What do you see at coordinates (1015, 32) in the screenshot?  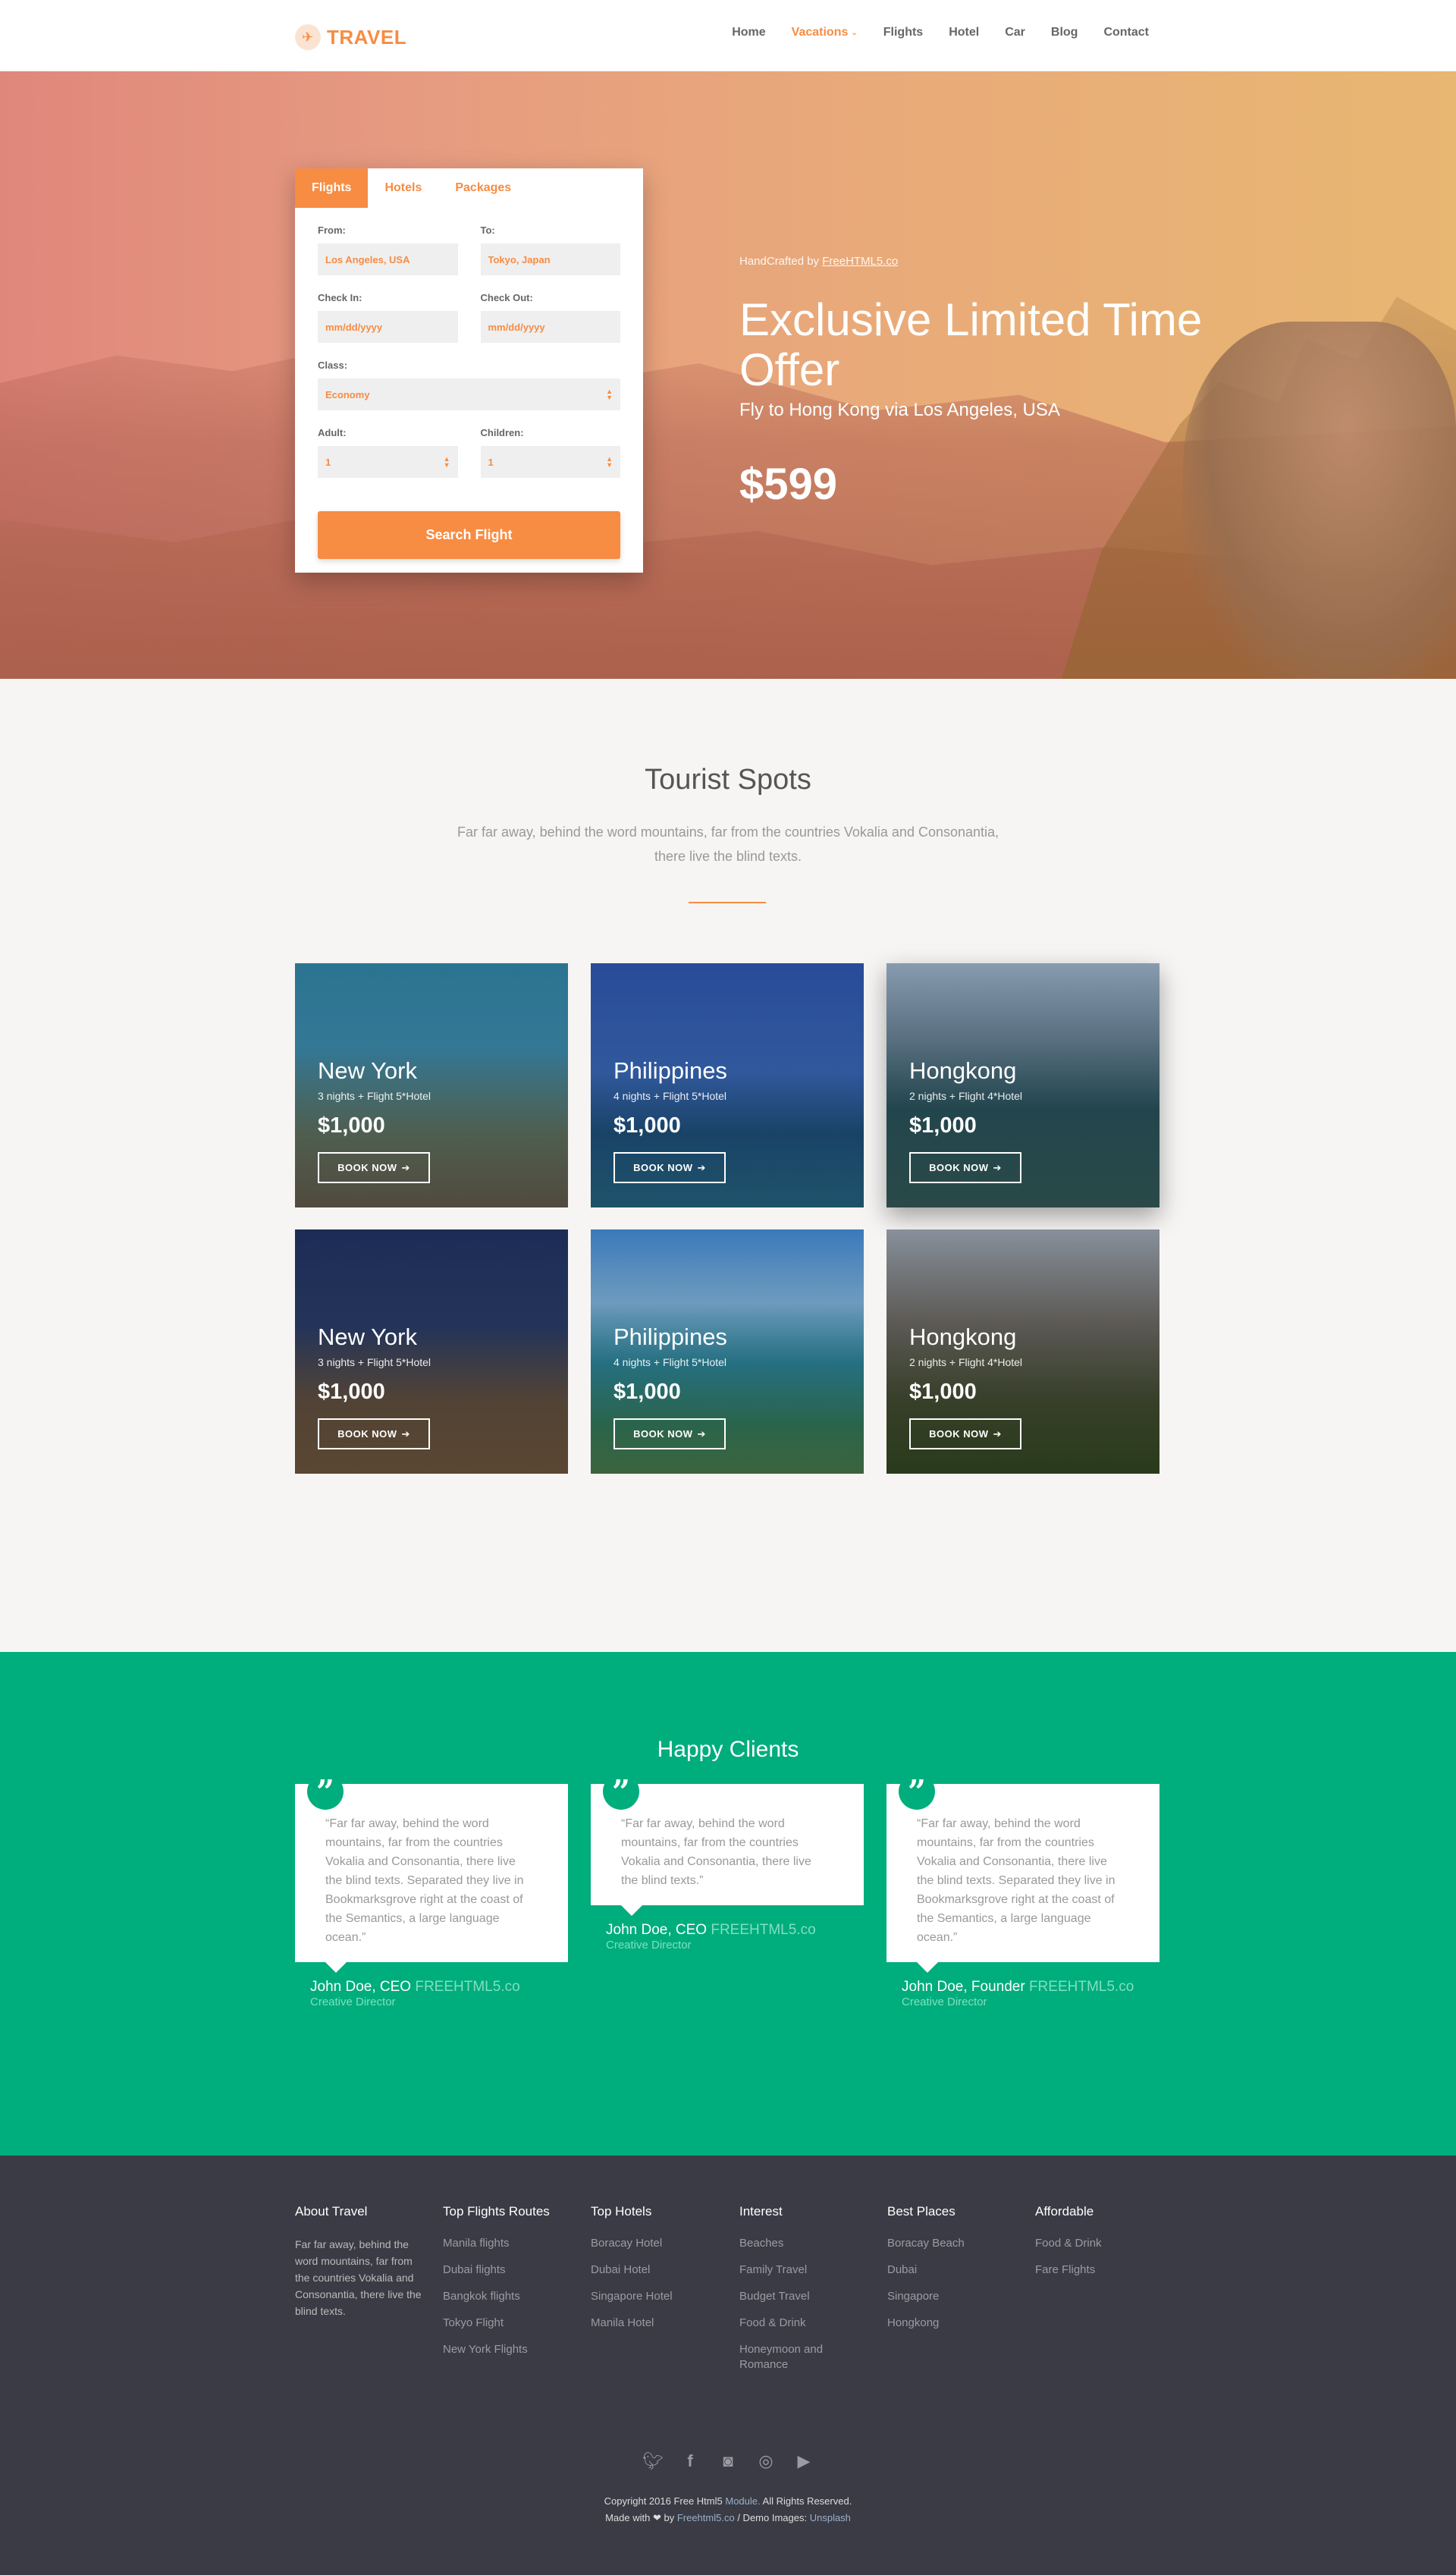 I see `nav-car: Car` at bounding box center [1015, 32].